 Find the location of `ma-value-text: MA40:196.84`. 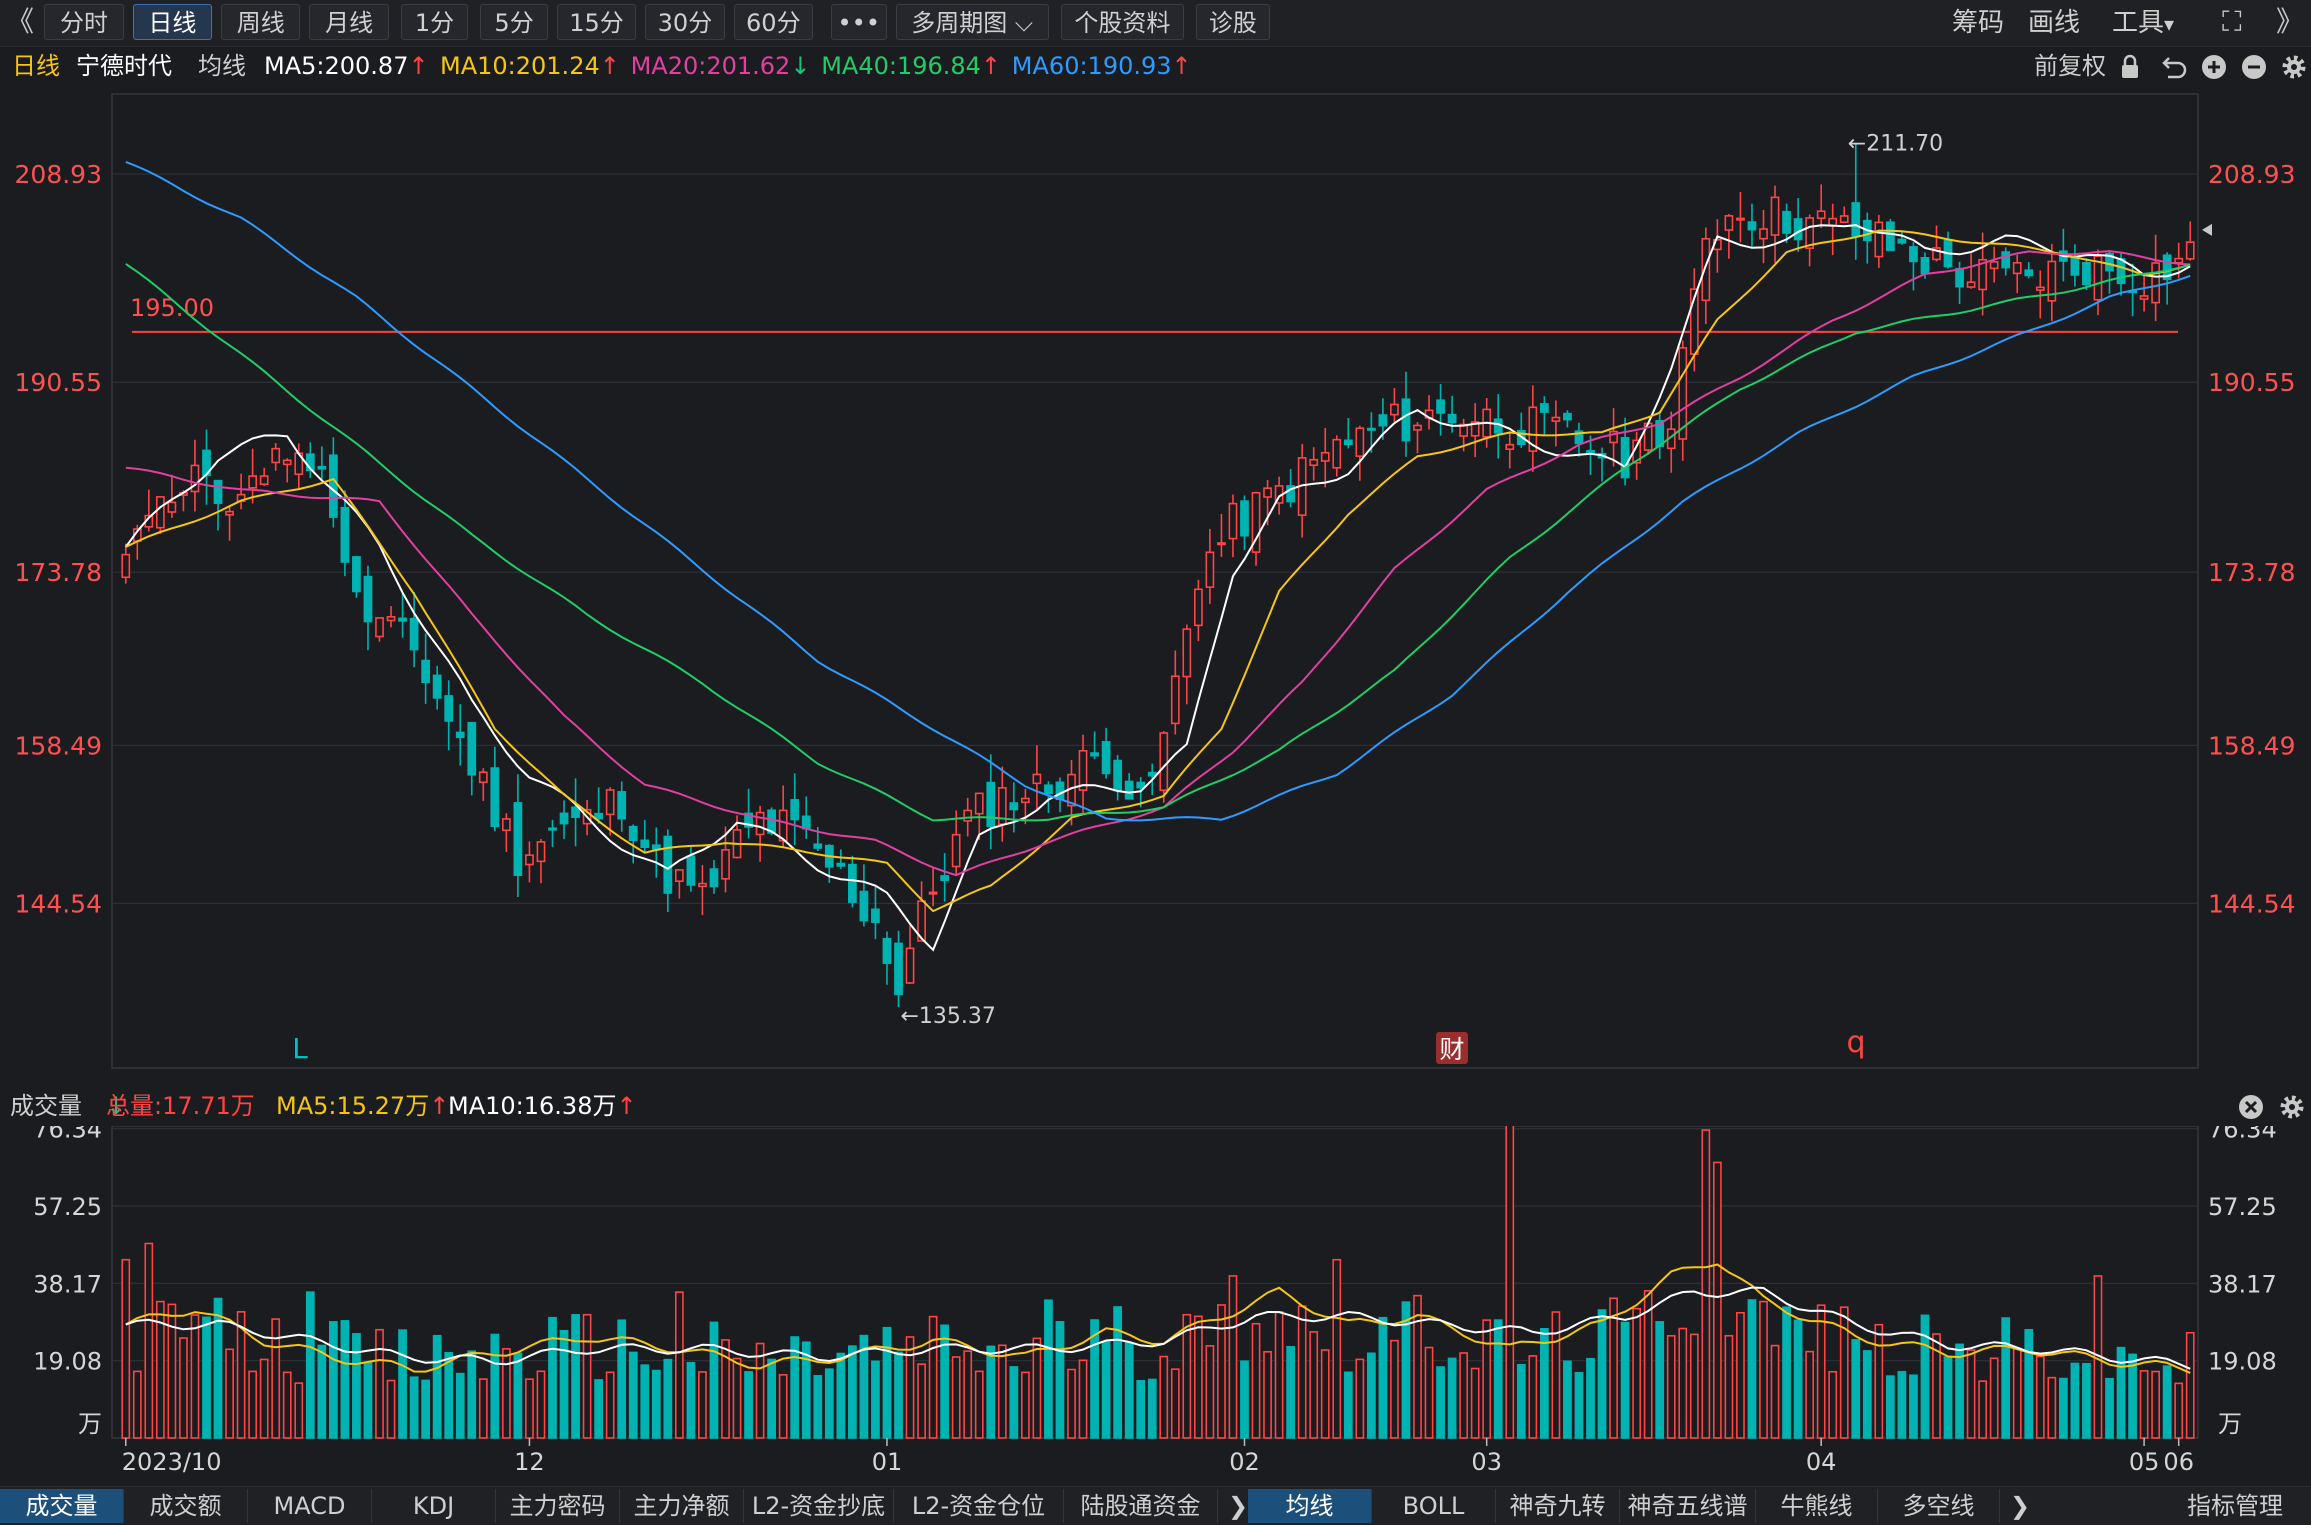

ma-value-text: MA40:196.84 is located at coordinates (901, 66).